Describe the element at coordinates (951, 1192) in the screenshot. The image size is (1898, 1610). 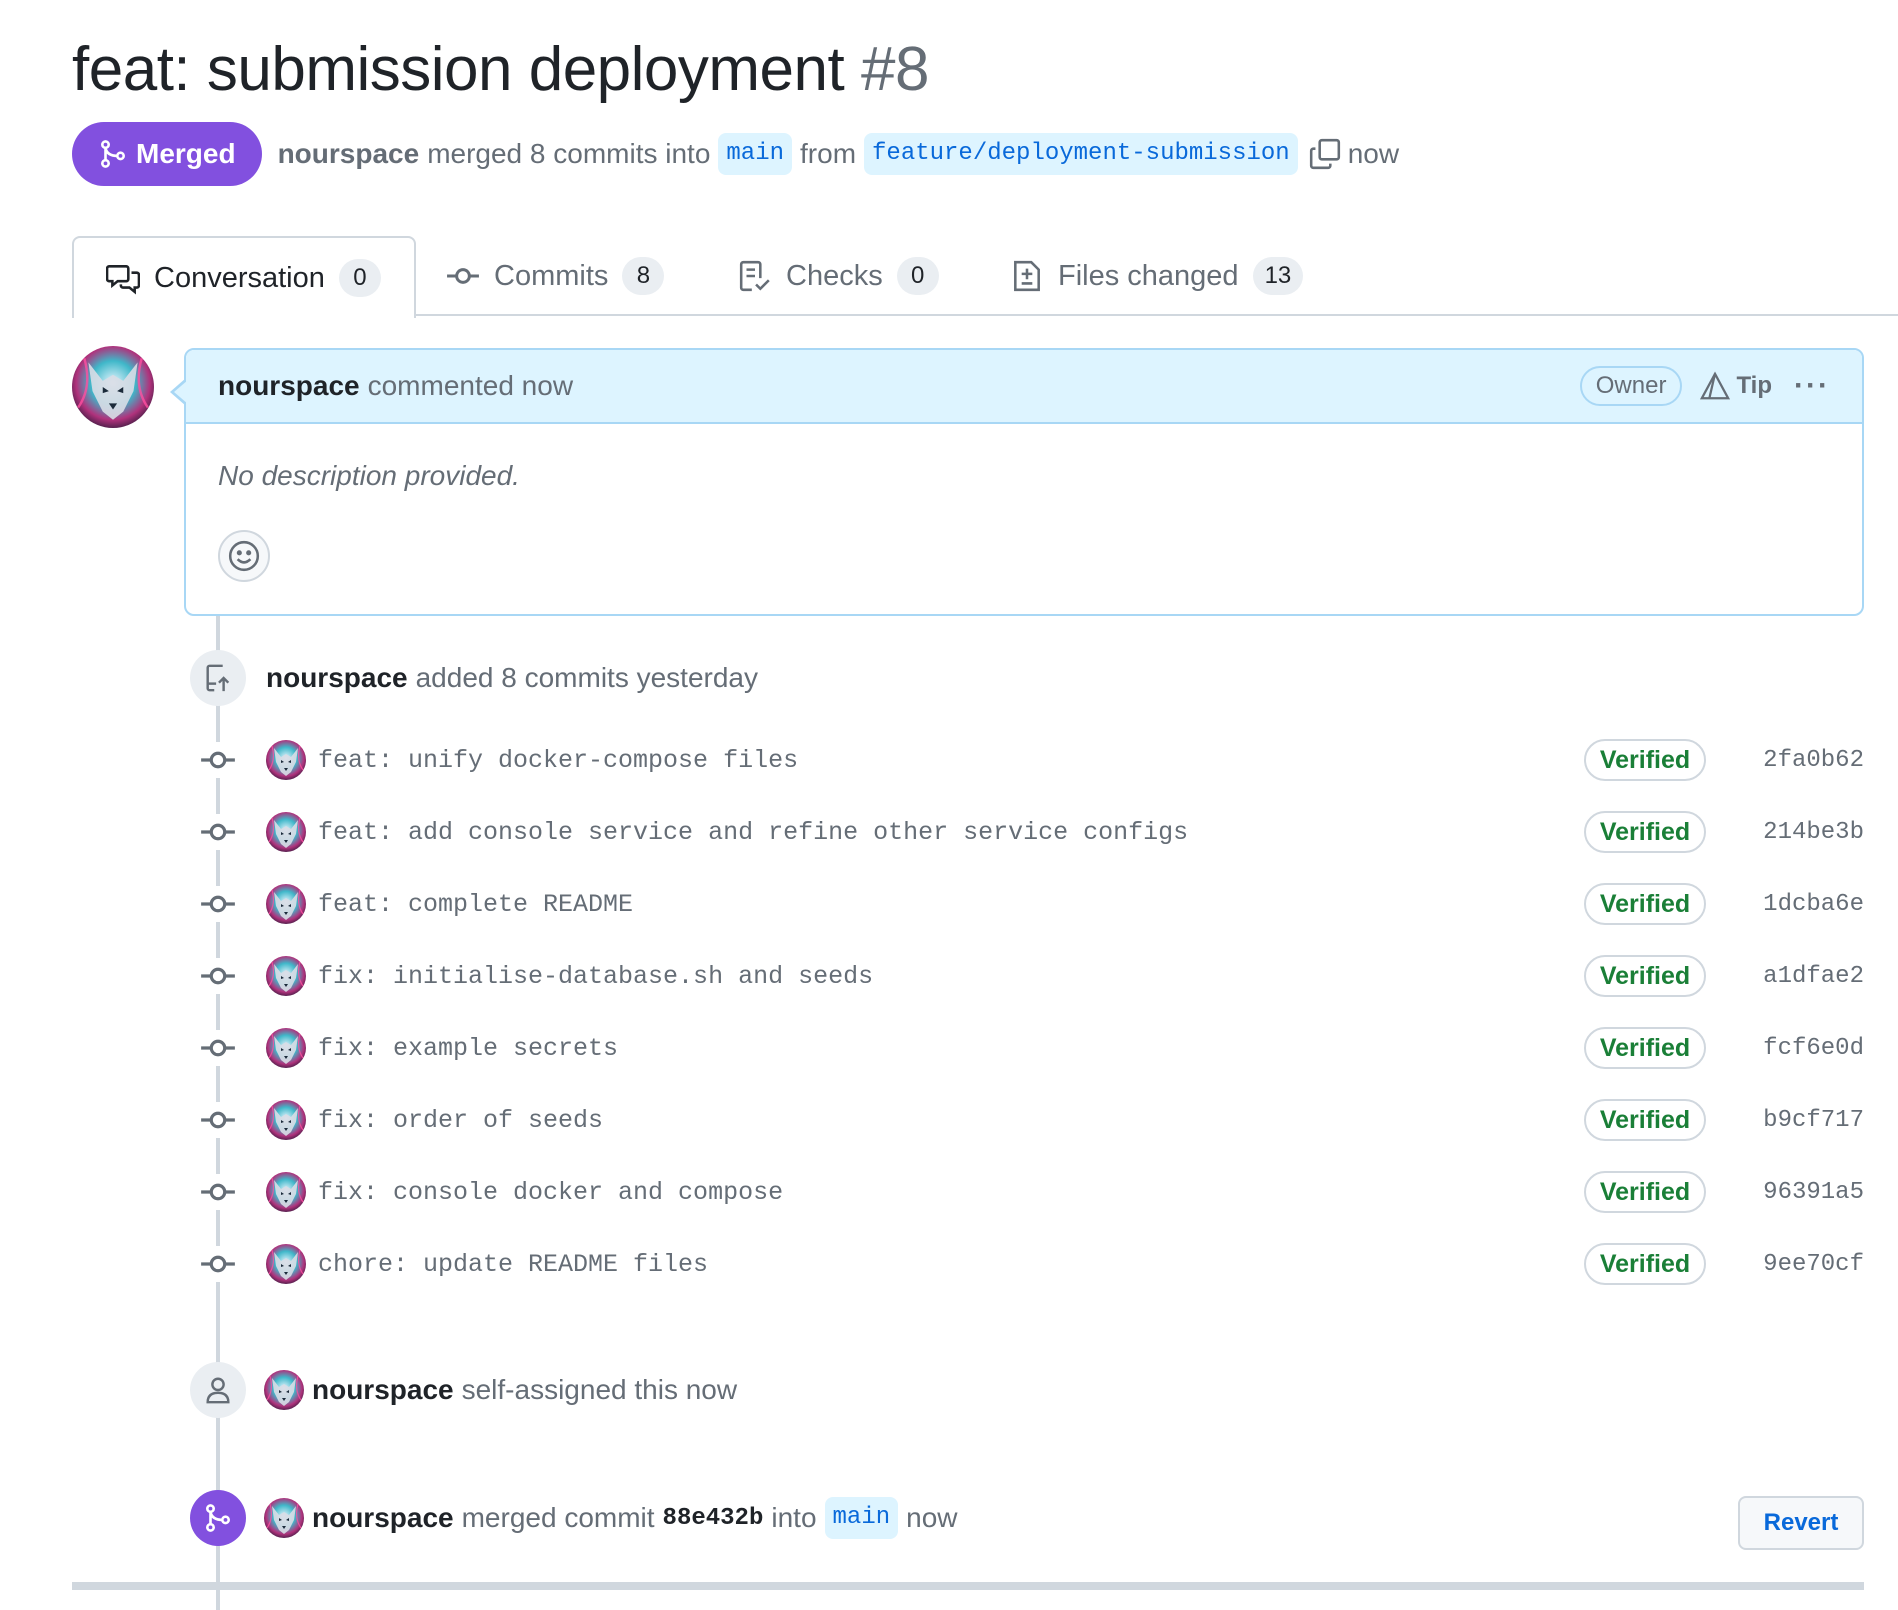
I see `commit-message: fix: console docker and compose` at that location.